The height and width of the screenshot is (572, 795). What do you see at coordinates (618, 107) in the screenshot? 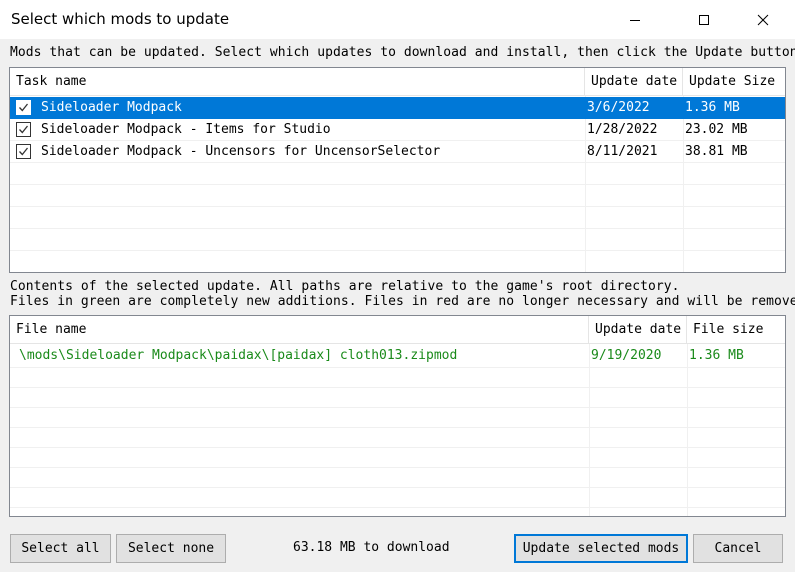
I see `update-date-cell: 3/6/2022` at bounding box center [618, 107].